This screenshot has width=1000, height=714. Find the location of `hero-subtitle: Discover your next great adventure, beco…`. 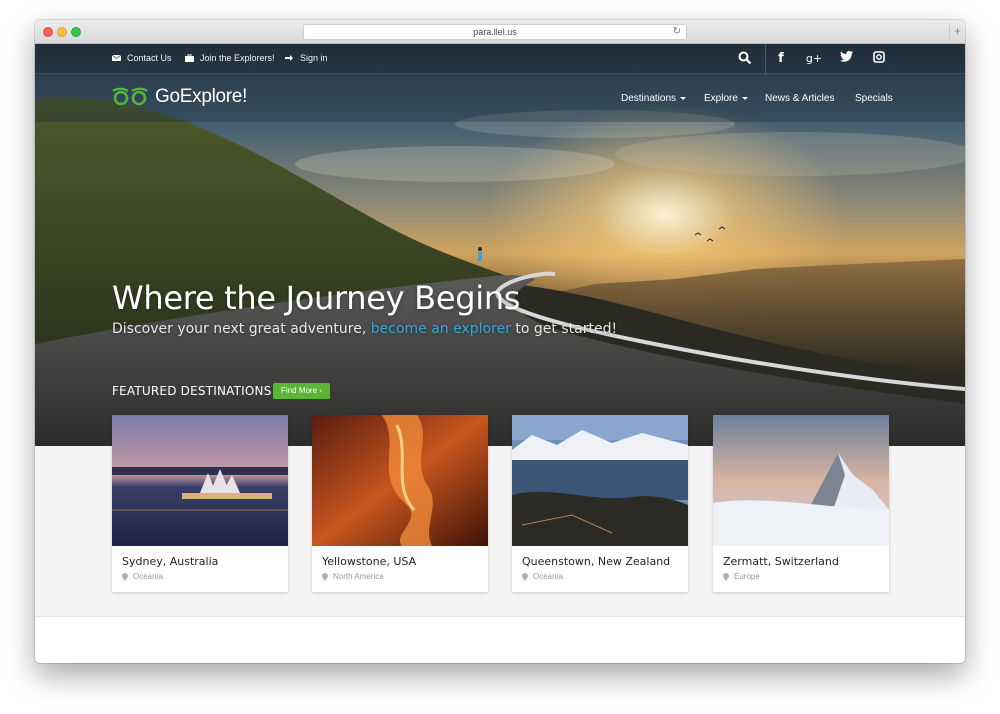

hero-subtitle: Discover your next great adventure, beco… is located at coordinates (364, 329).